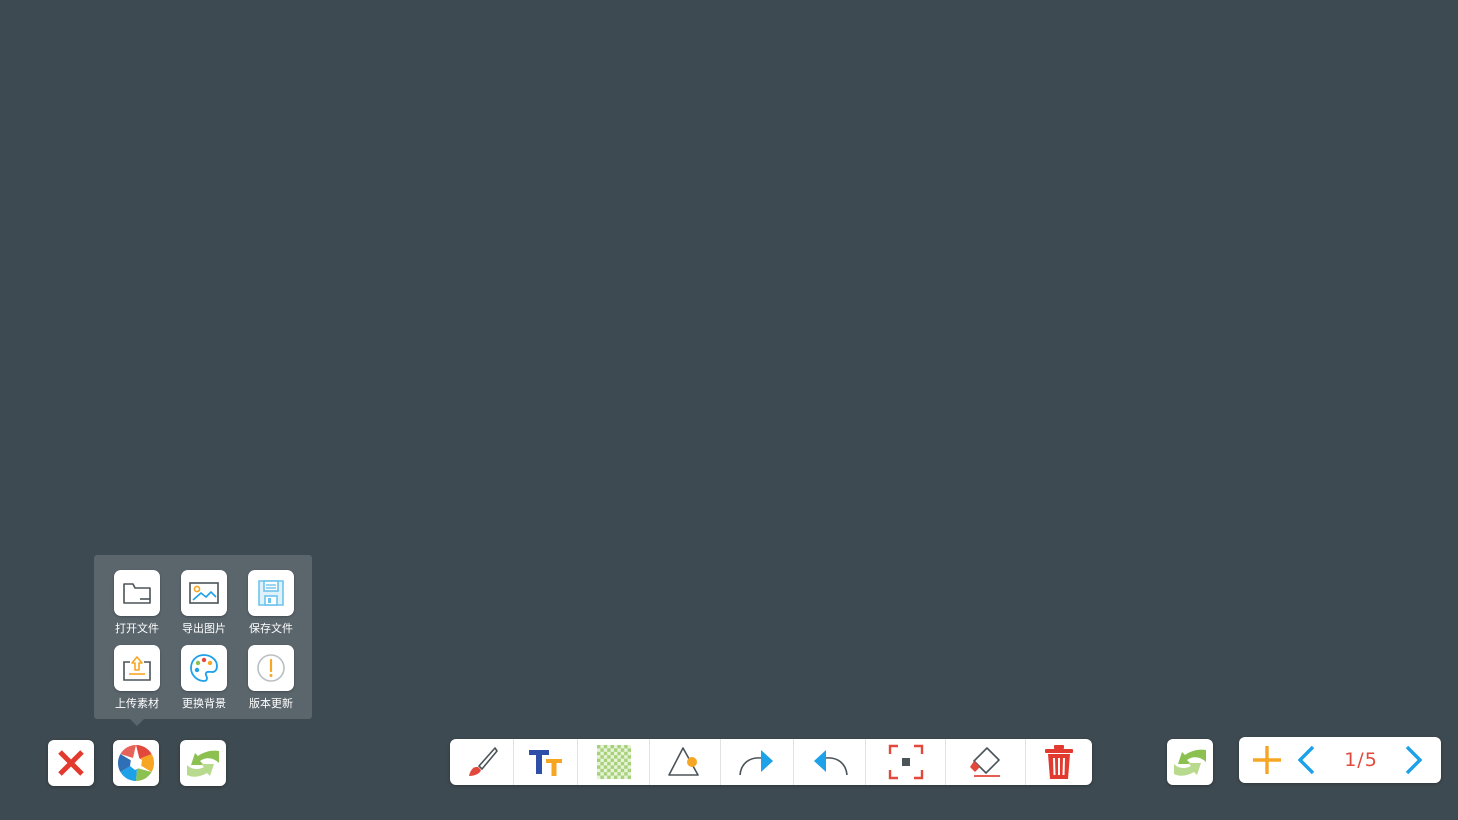 The height and width of the screenshot is (820, 1458). I want to click on file-menu-popup: 打开文件 导出图片 保存文件 上传素材 更换背景 版本更新, so click(203, 640).